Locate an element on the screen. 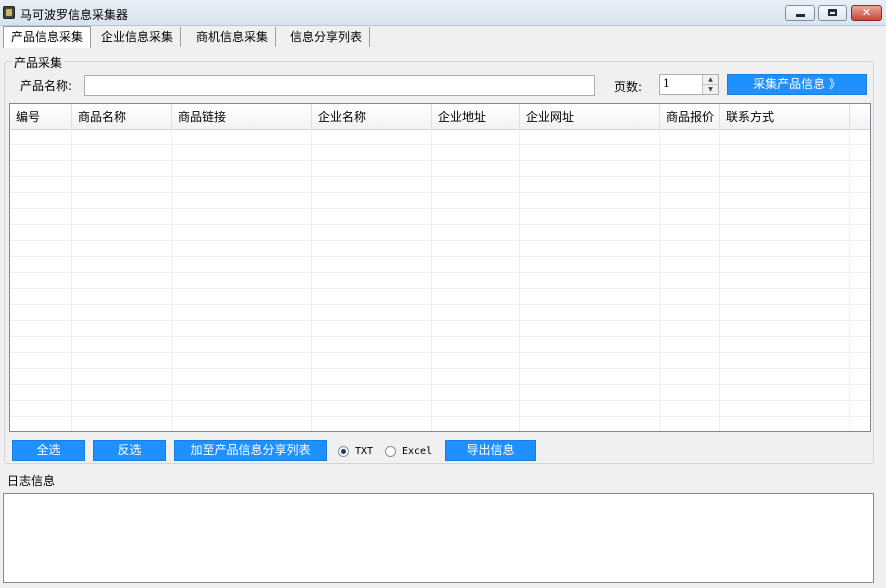  column-header: 商品名称 is located at coordinates (122, 116).